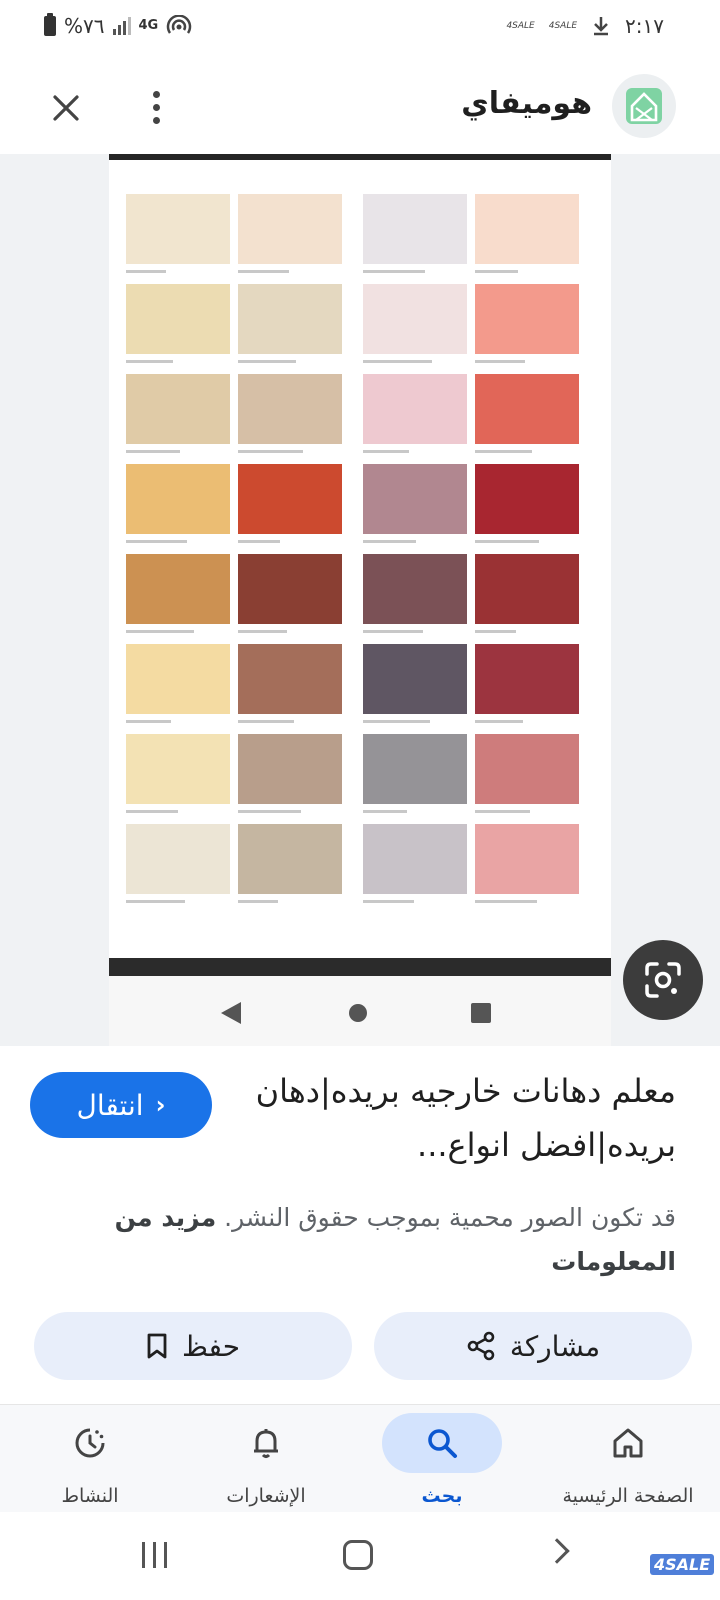 This screenshot has width=720, height=1600. What do you see at coordinates (90, 1496) in the screenshot?
I see `nav-activity-label: النشاط` at bounding box center [90, 1496].